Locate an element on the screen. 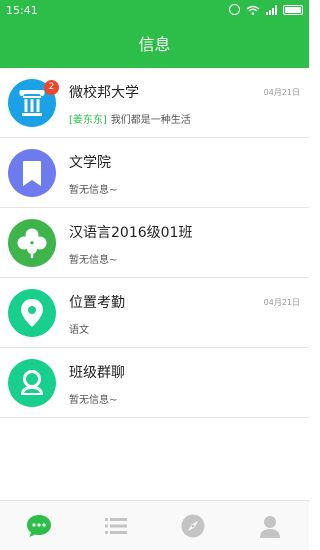 The width and height of the screenshot is (320, 550). preview-sender: [姜东东] is located at coordinates (88, 120).